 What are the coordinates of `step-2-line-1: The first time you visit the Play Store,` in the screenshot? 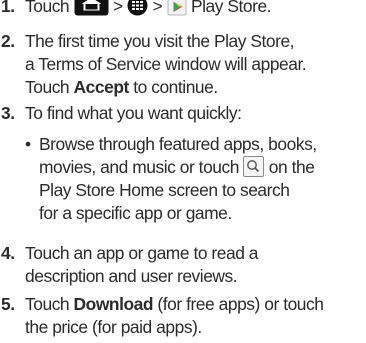 It's located at (160, 41).